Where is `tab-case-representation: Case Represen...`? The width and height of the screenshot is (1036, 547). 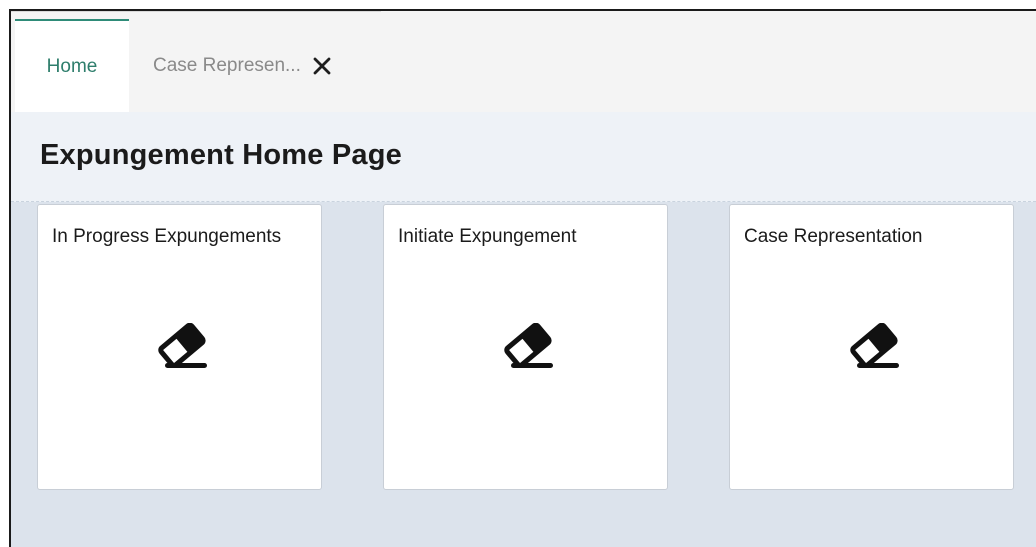
tab-case-representation: Case Represen... is located at coordinates (267, 65).